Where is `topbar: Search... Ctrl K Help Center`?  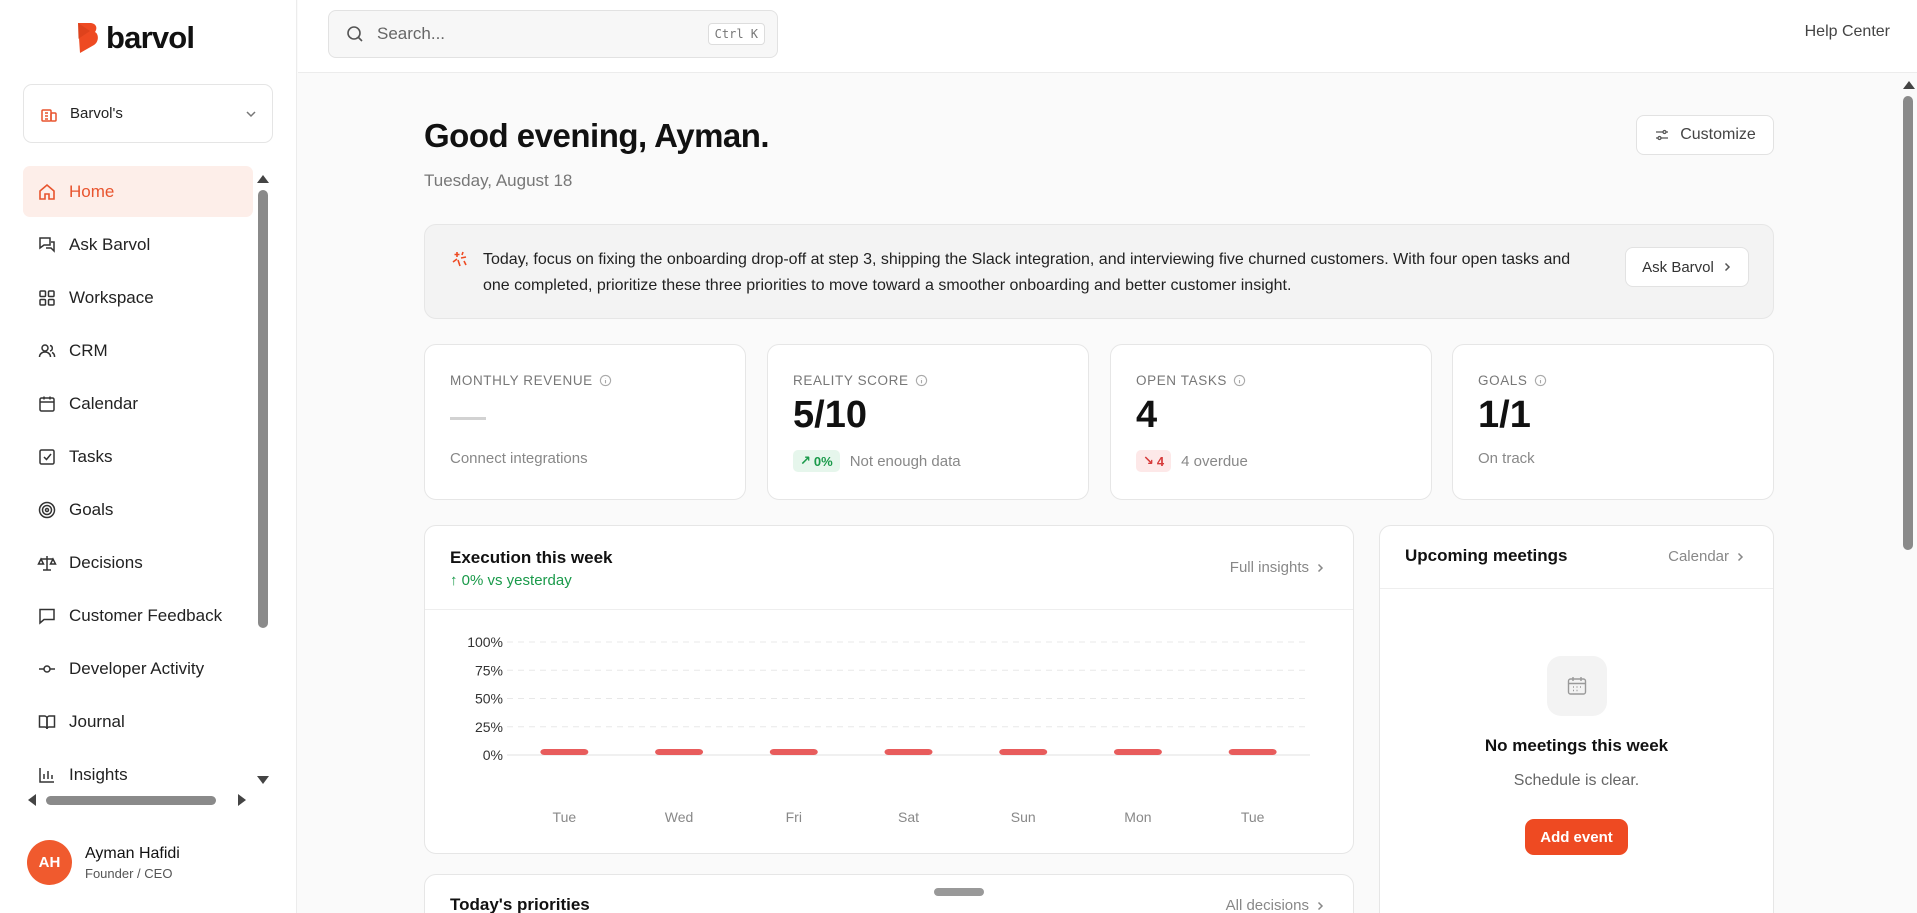 topbar: Search... Ctrl K Help Center is located at coordinates (1107, 36).